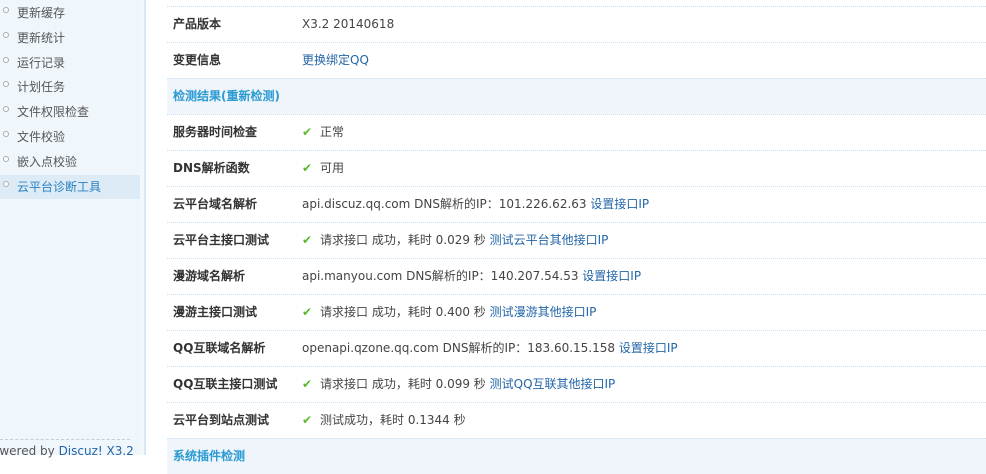 The image size is (986, 474). What do you see at coordinates (70, 87) in the screenshot?
I see `sidebar-item: 计划任务` at bounding box center [70, 87].